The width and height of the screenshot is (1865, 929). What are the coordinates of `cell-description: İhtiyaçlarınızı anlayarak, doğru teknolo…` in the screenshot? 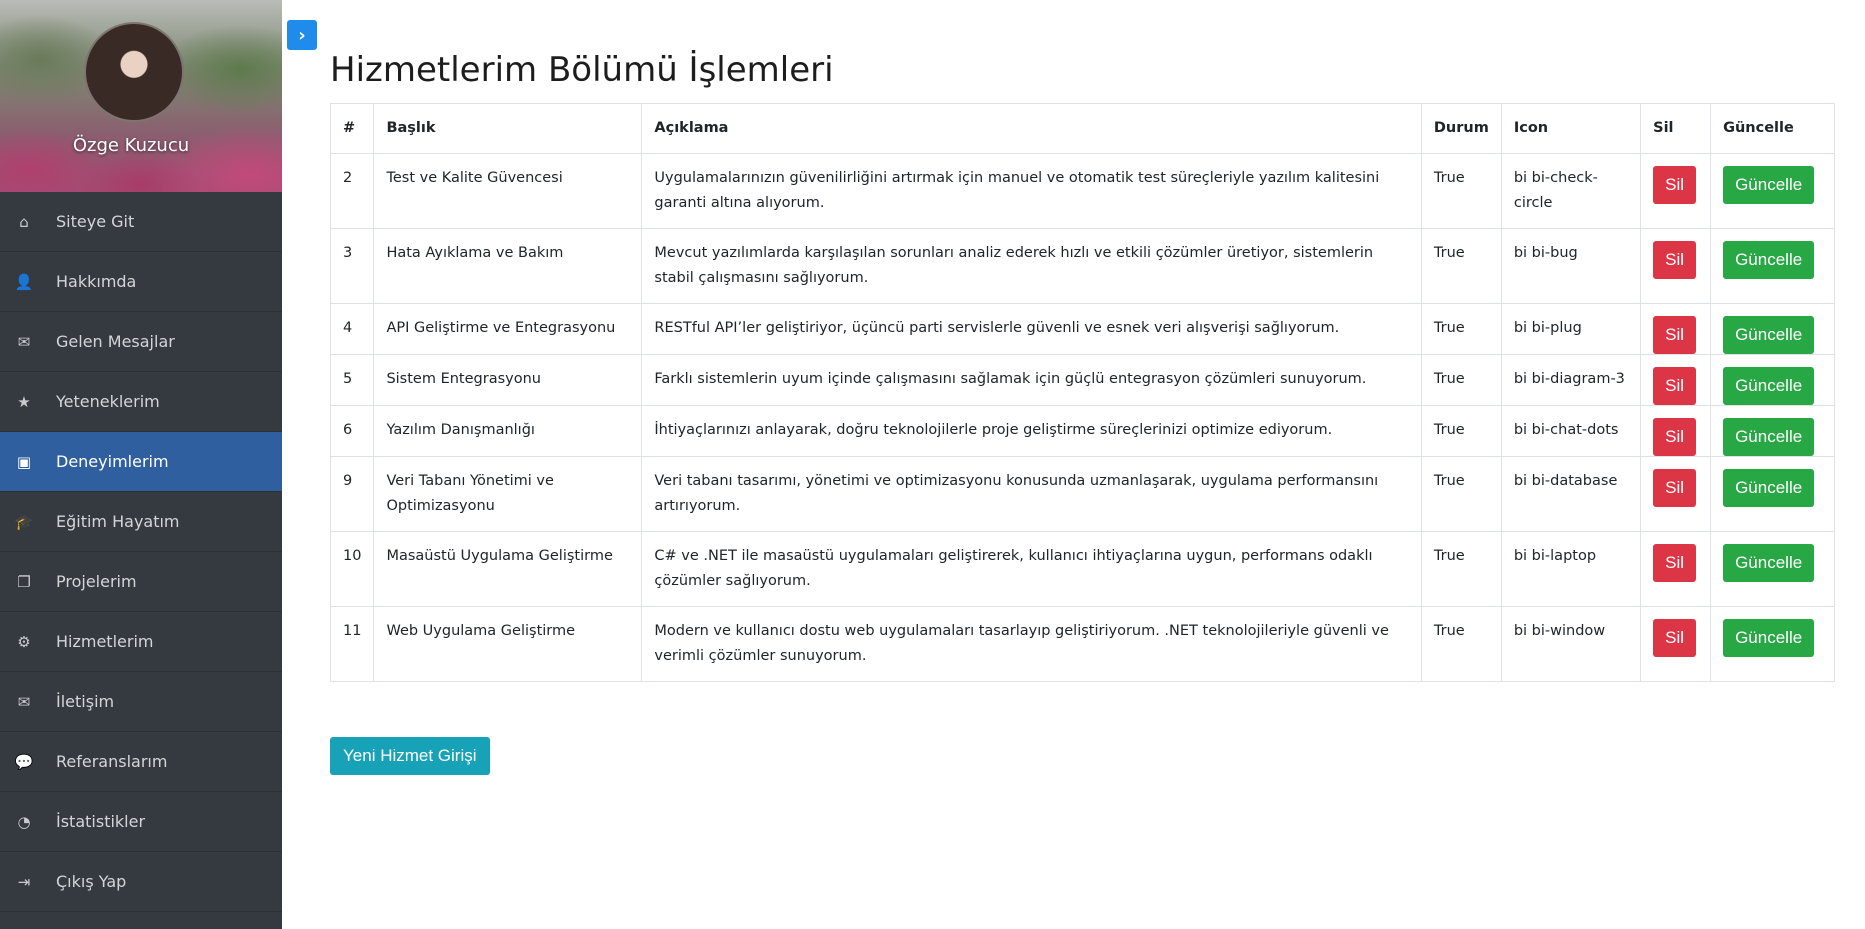 It's located at (1031, 431).